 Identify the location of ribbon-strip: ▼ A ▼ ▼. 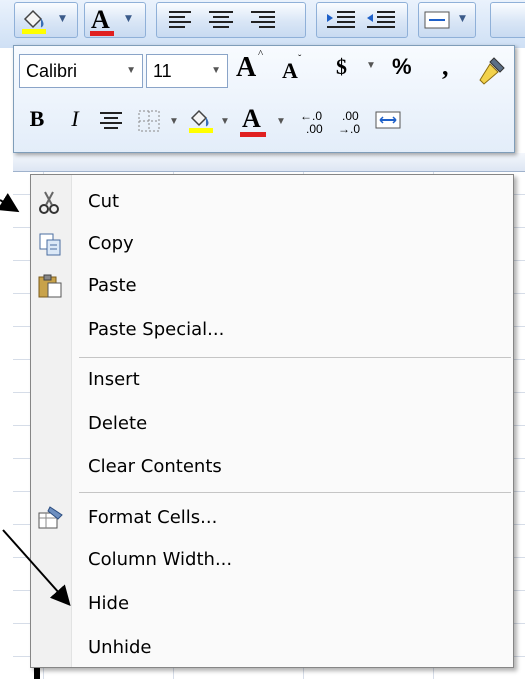
(262, 24).